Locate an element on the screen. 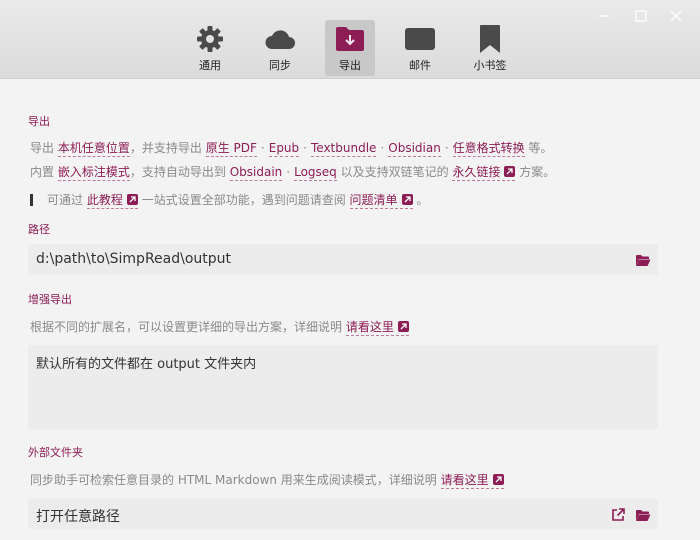 This screenshot has height=540, width=700. link-format-any: 任意格式转换 is located at coordinates (488, 149).